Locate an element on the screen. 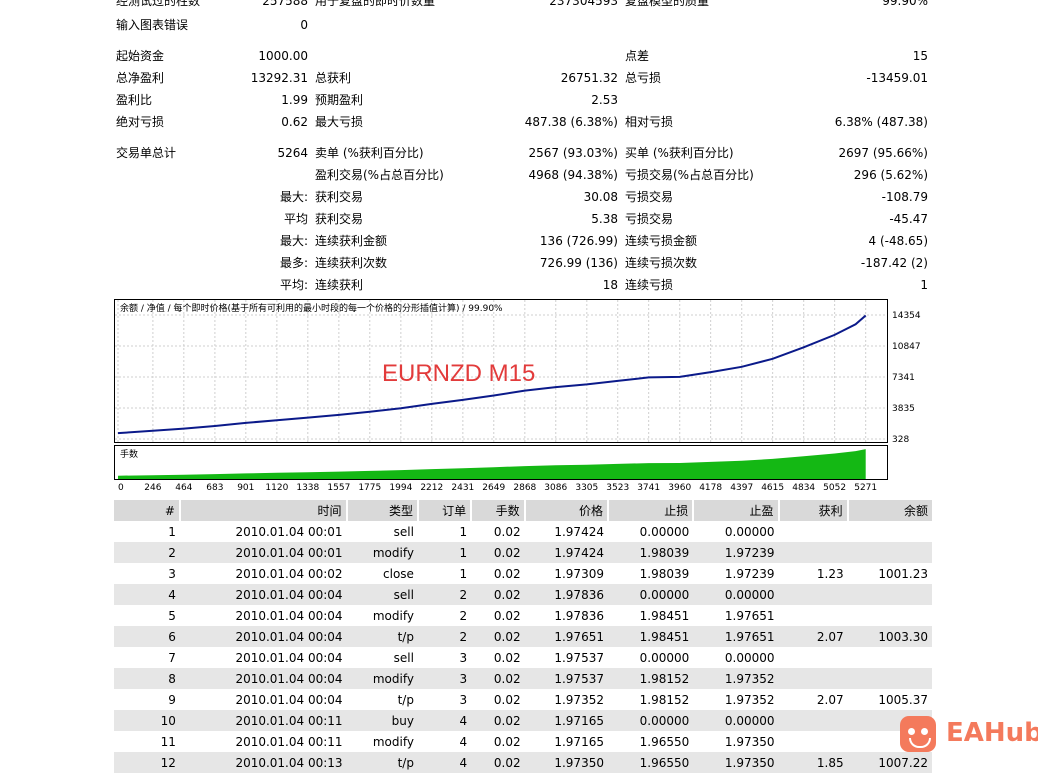 This screenshot has height=773, width=1038. y-tick-label: 328 is located at coordinates (900, 440).